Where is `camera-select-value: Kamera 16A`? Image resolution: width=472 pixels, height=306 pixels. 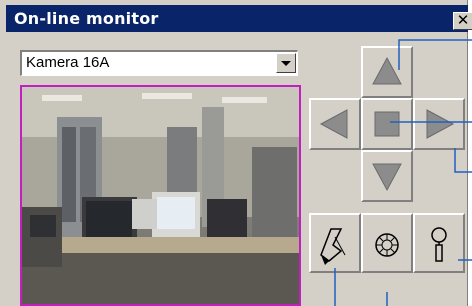 camera-select-value: Kamera 16A is located at coordinates (68, 62).